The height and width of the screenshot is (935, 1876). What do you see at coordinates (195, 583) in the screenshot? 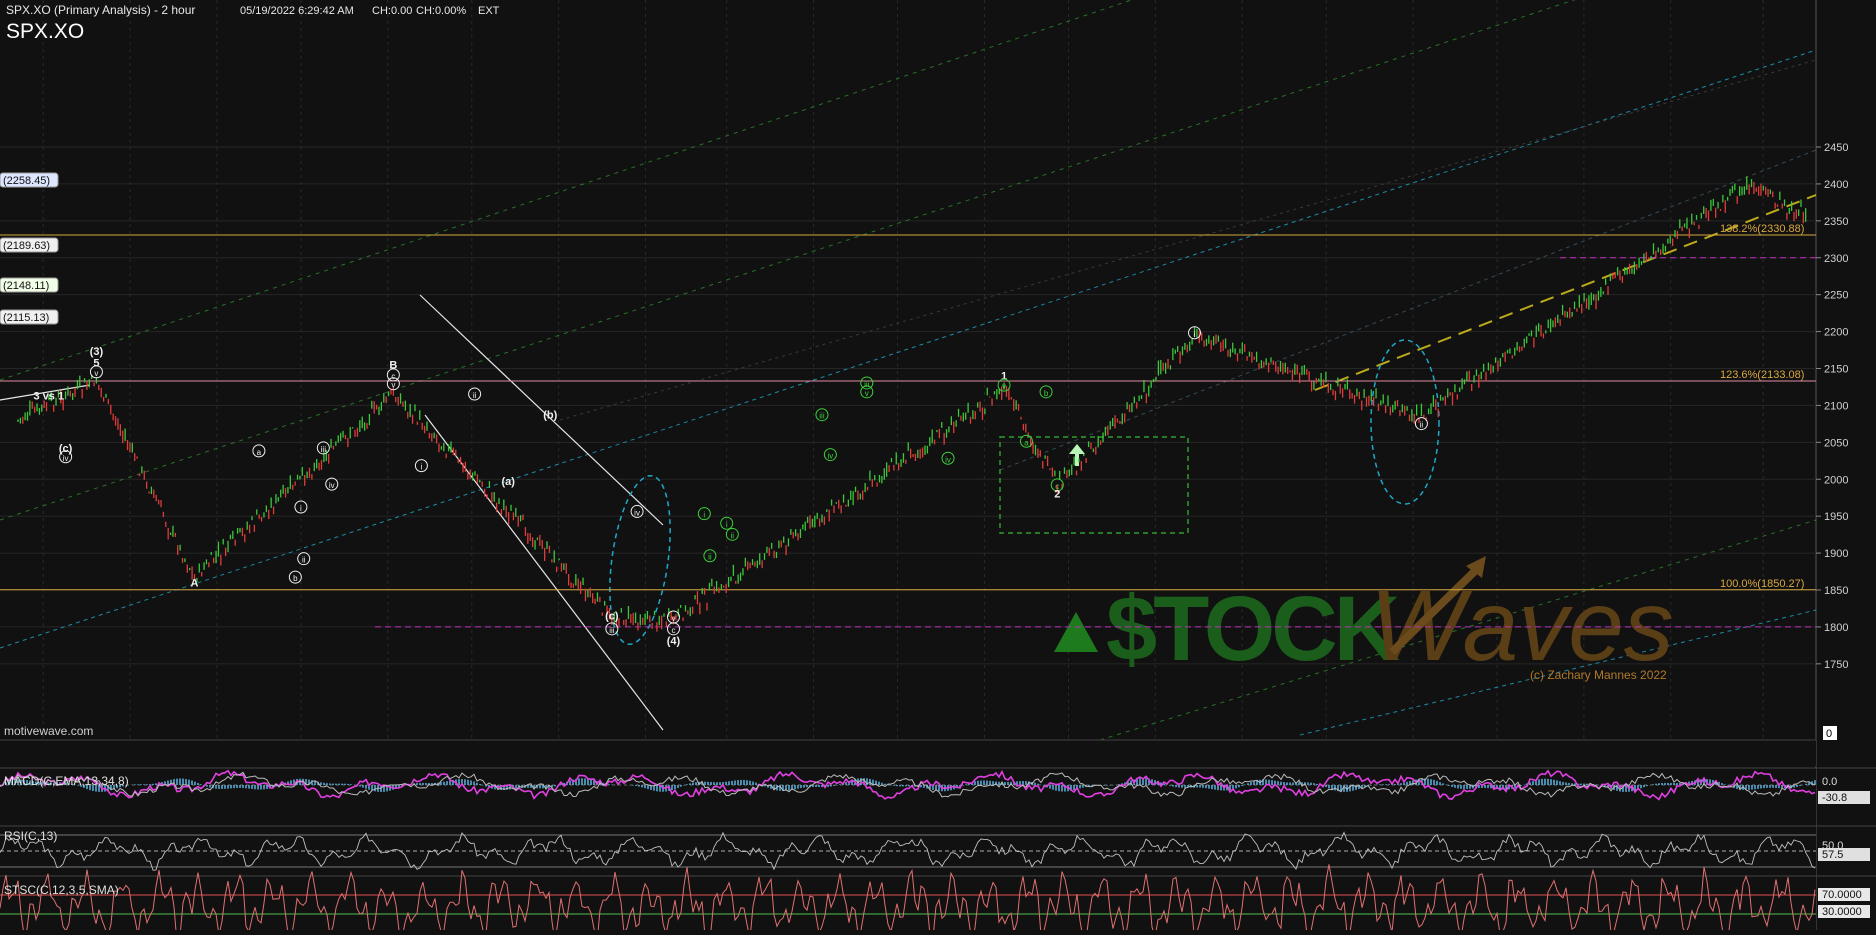
I see `wave-label: A` at bounding box center [195, 583].